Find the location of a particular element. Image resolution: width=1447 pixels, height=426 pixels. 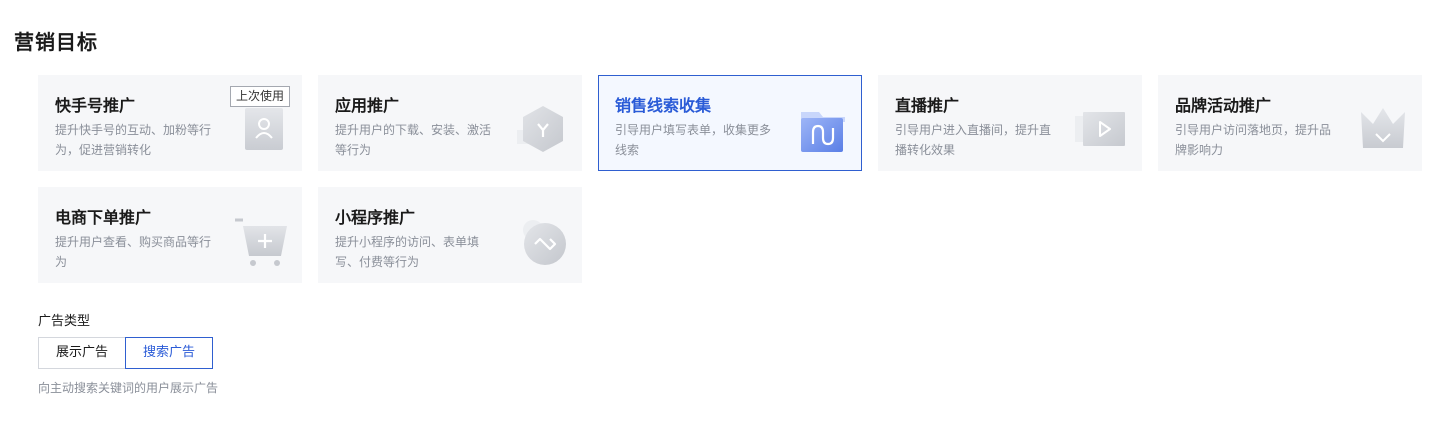

card-title: 快手号推广 is located at coordinates (95, 105).